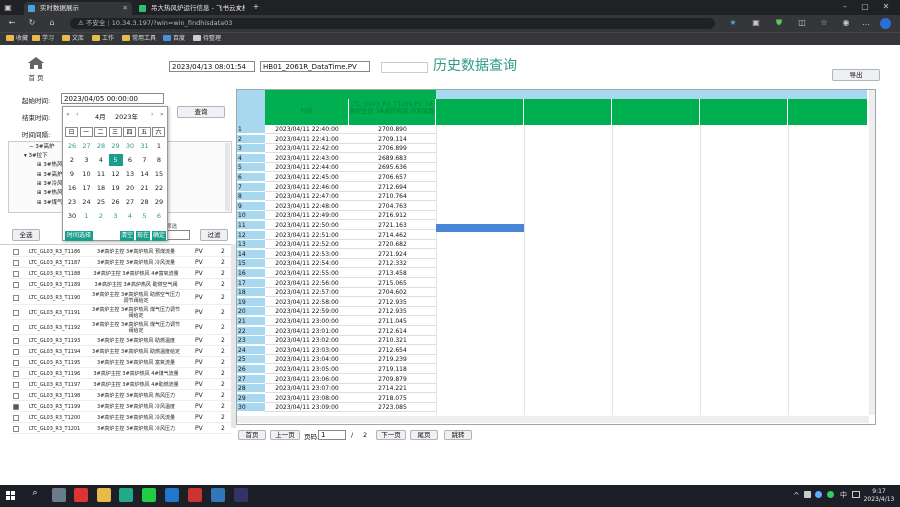 The image size is (900, 507). What do you see at coordinates (307, 168) in the screenshot?
I see `time-cell: 2023/04/11 22:44:00` at bounding box center [307, 168].